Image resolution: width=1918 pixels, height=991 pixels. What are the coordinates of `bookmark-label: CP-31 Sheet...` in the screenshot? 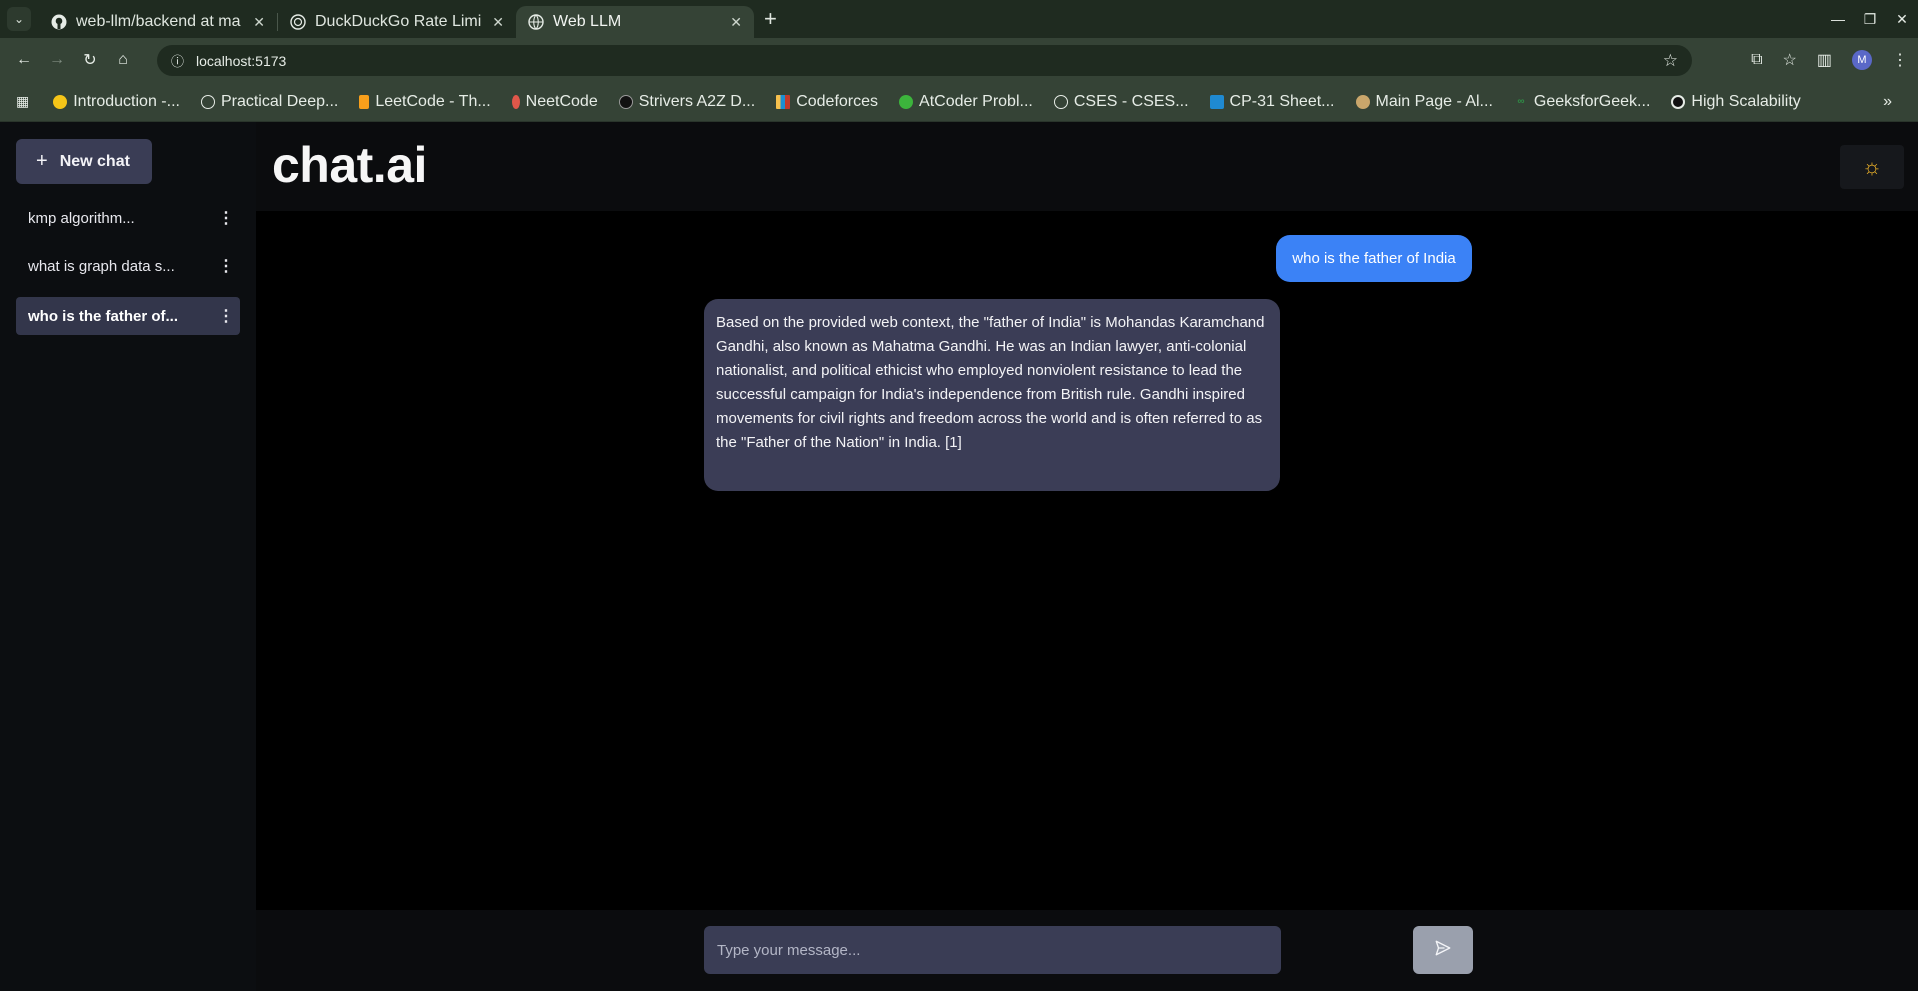 It's located at (1282, 101).